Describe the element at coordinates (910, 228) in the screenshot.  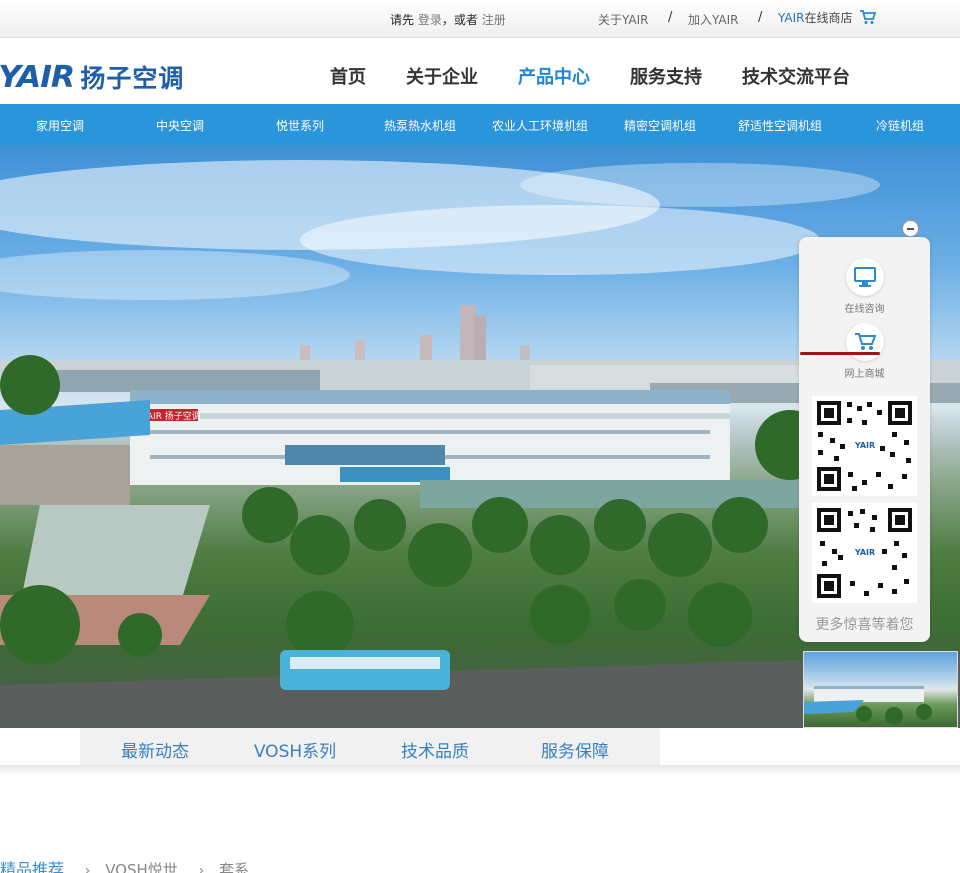
I see `collapse-panel-button` at that location.